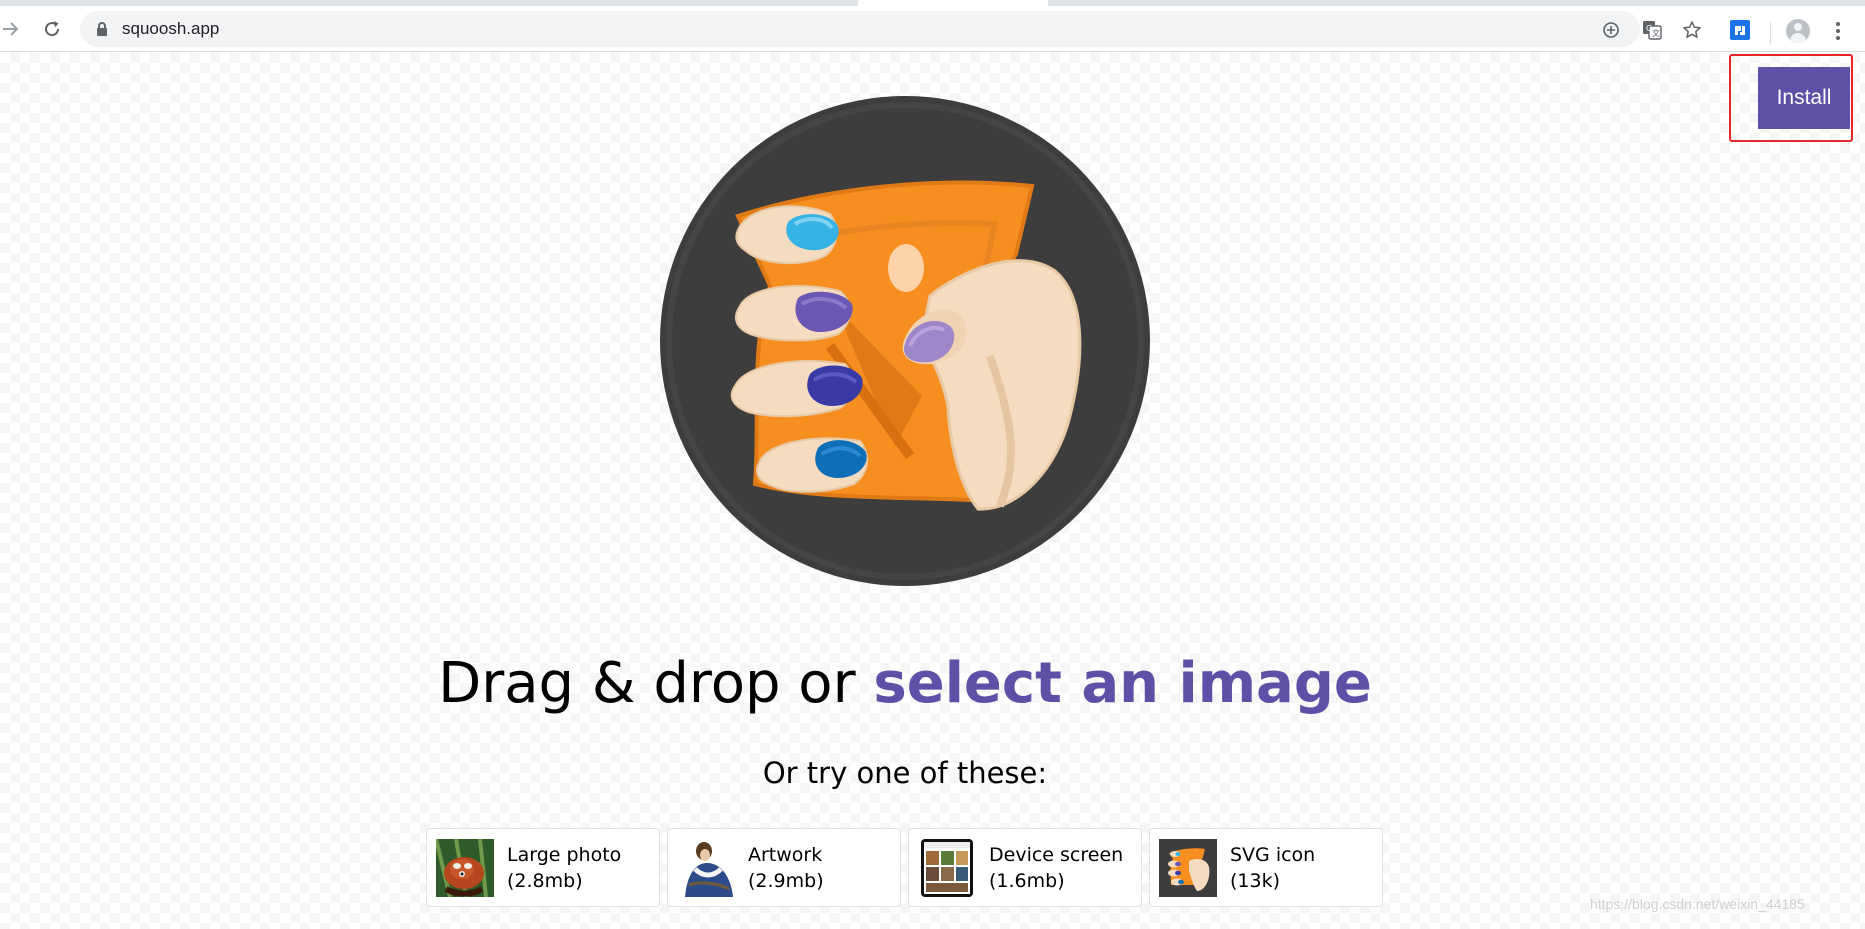 This screenshot has width=1865, height=929. I want to click on menu-icon, so click(1838, 31).